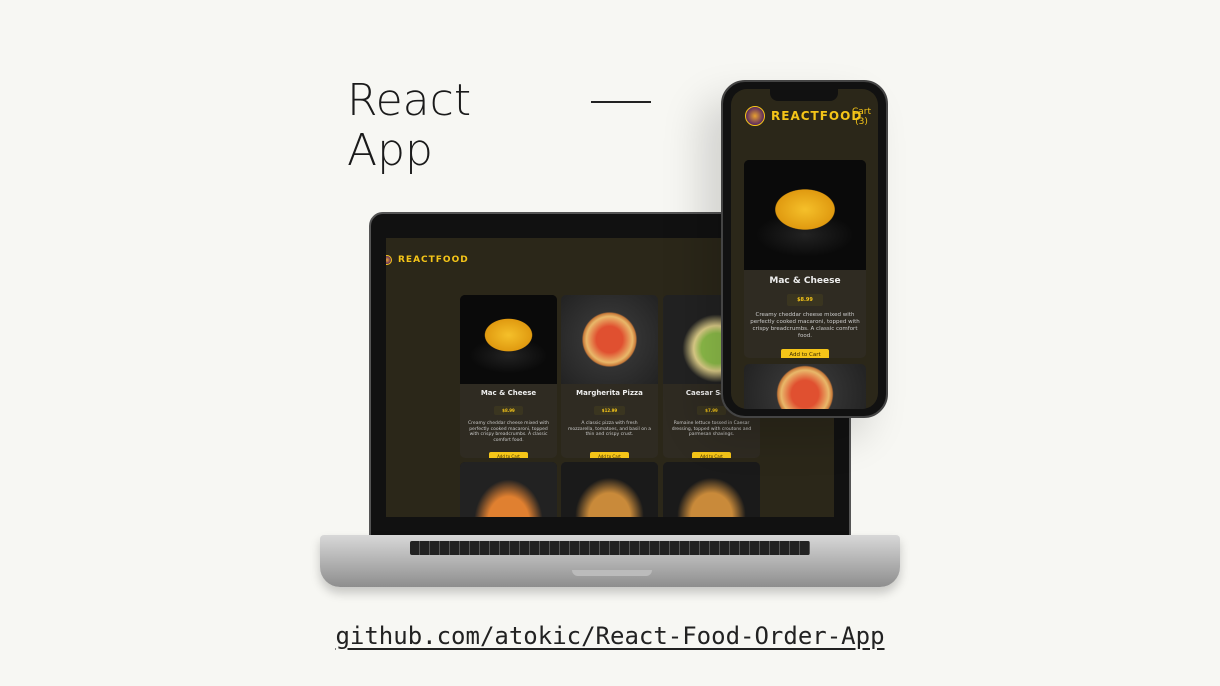 This screenshot has width=1220, height=686. I want to click on phone-notch, so click(804, 95).